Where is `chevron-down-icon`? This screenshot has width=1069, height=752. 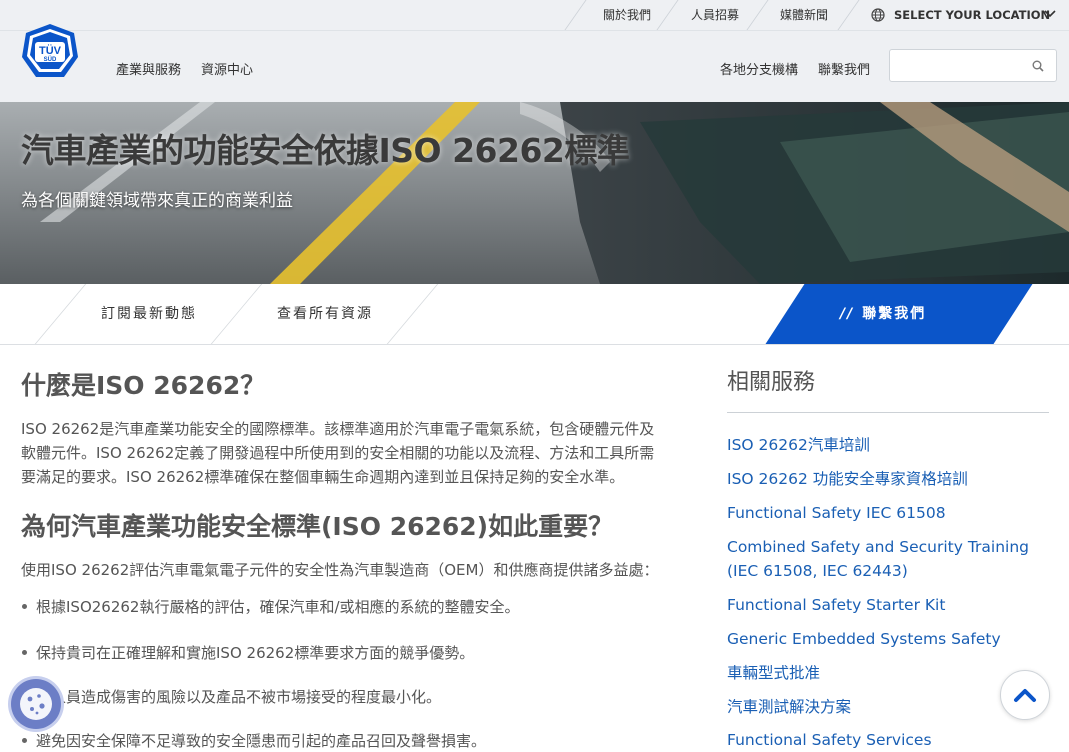
chevron-down-icon is located at coordinates (1050, 14).